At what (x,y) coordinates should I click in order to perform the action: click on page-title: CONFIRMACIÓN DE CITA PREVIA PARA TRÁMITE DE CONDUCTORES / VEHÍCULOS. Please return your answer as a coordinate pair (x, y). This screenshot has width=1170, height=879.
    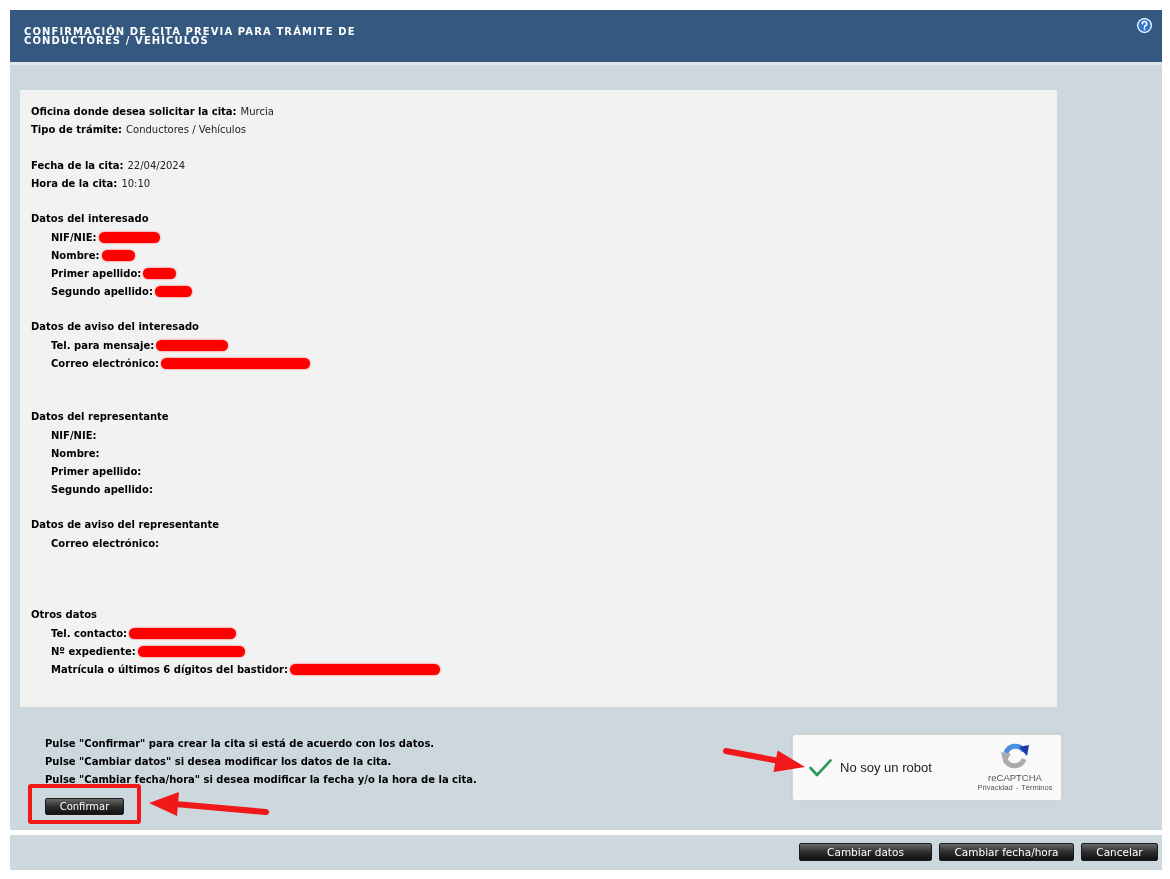
    Looking at the image, I should click on (190, 36).